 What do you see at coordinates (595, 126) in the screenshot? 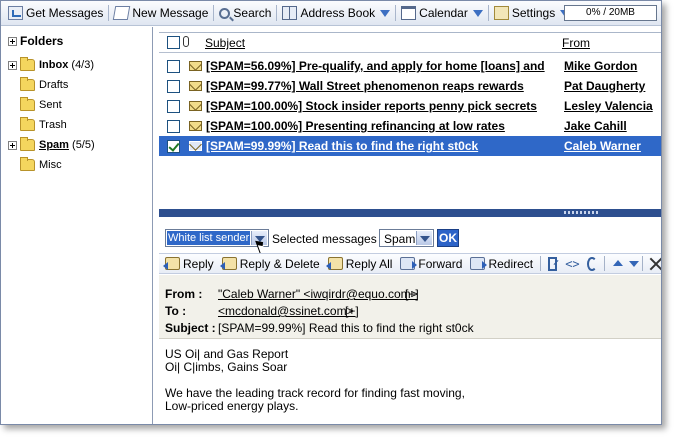
I see `message-from: Jake Cahill` at bounding box center [595, 126].